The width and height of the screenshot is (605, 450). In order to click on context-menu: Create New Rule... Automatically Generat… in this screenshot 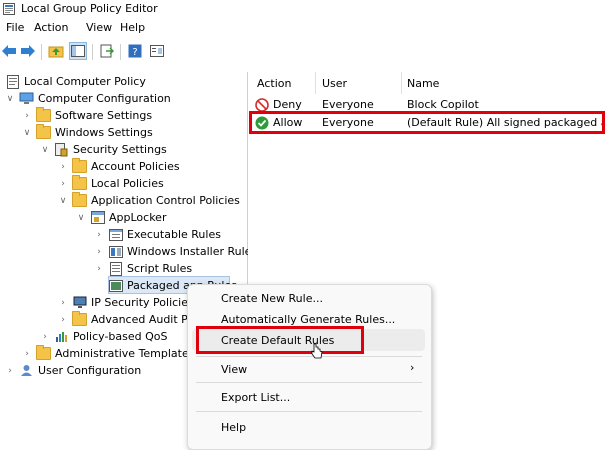, I will do `click(309, 367)`.